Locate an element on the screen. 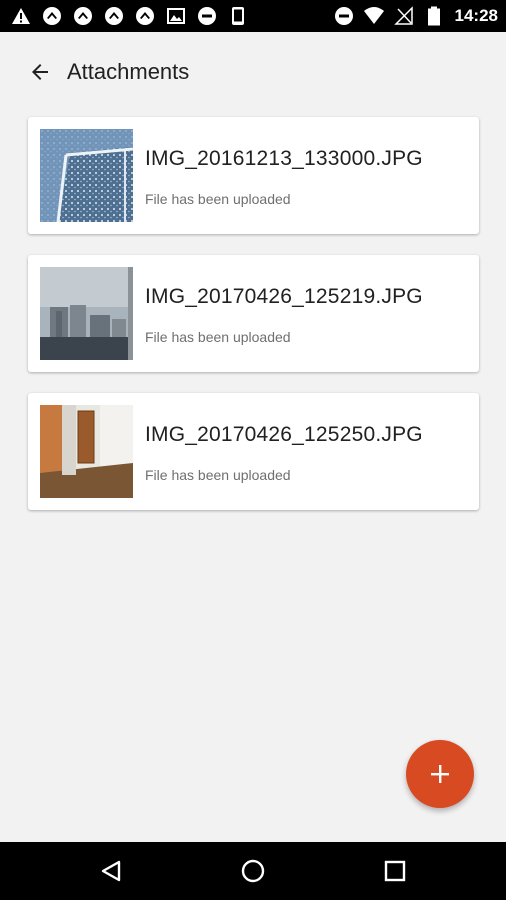 The width and height of the screenshot is (506, 900). phone-icon is located at coordinates (238, 16).